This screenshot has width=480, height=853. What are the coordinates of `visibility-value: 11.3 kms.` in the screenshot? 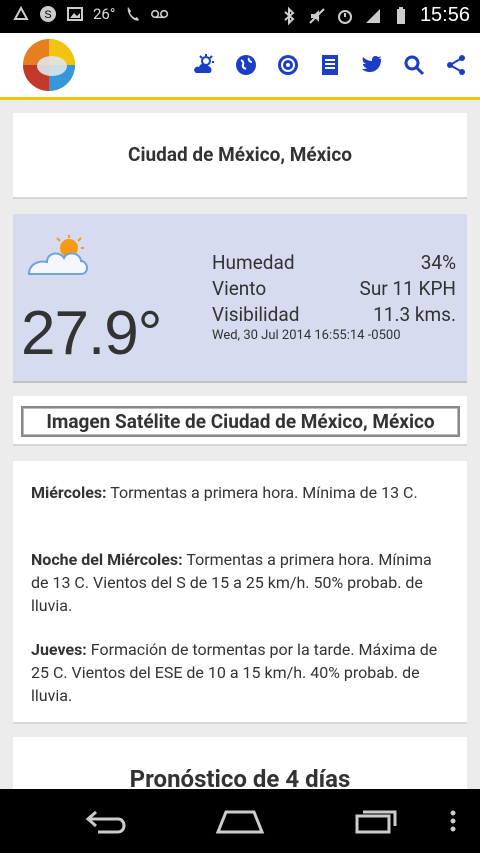 It's located at (414, 314).